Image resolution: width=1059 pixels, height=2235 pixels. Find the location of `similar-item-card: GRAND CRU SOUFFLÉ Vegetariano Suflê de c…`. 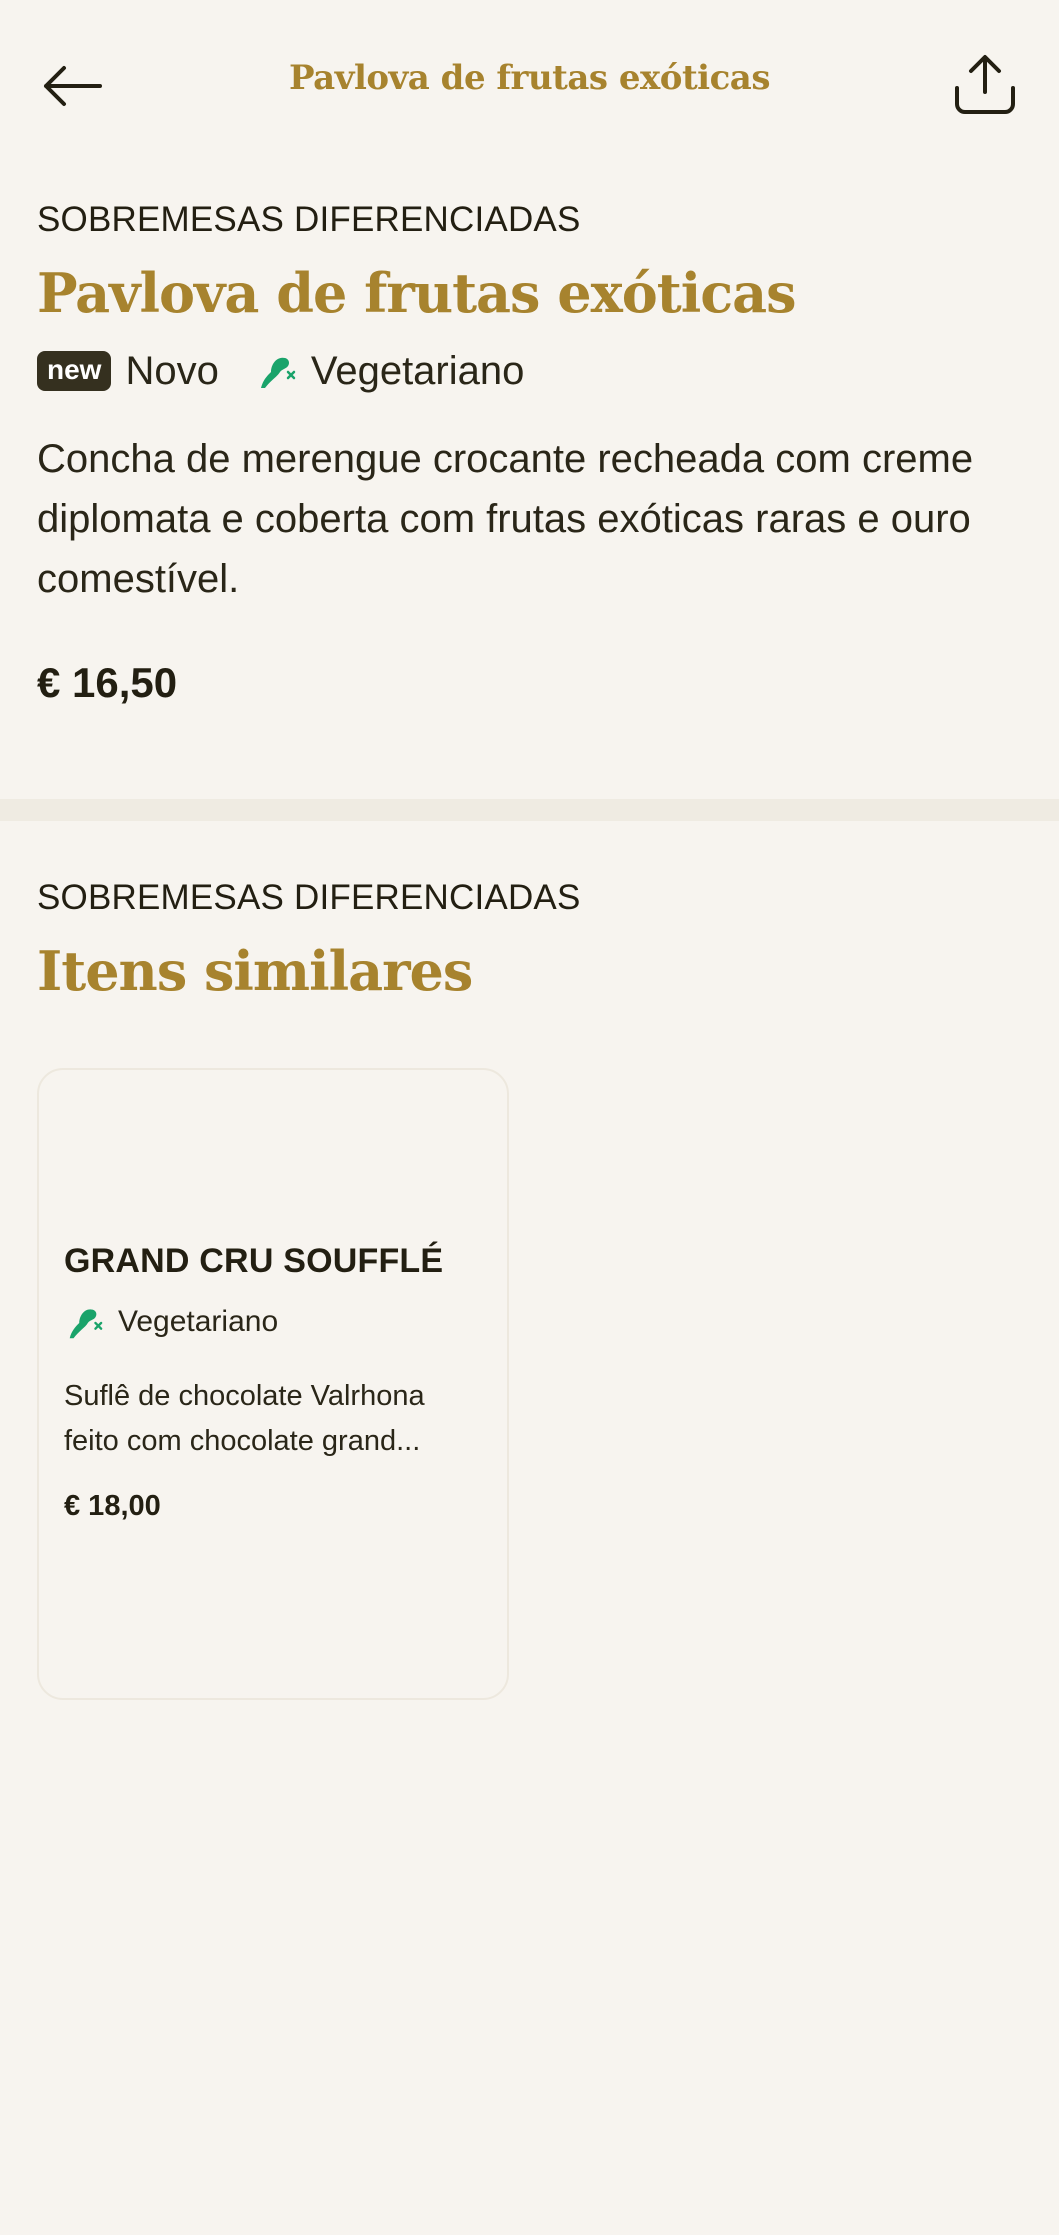

similar-item-card: GRAND CRU SOUFFLÉ Vegetariano Suflê de c… is located at coordinates (273, 1384).